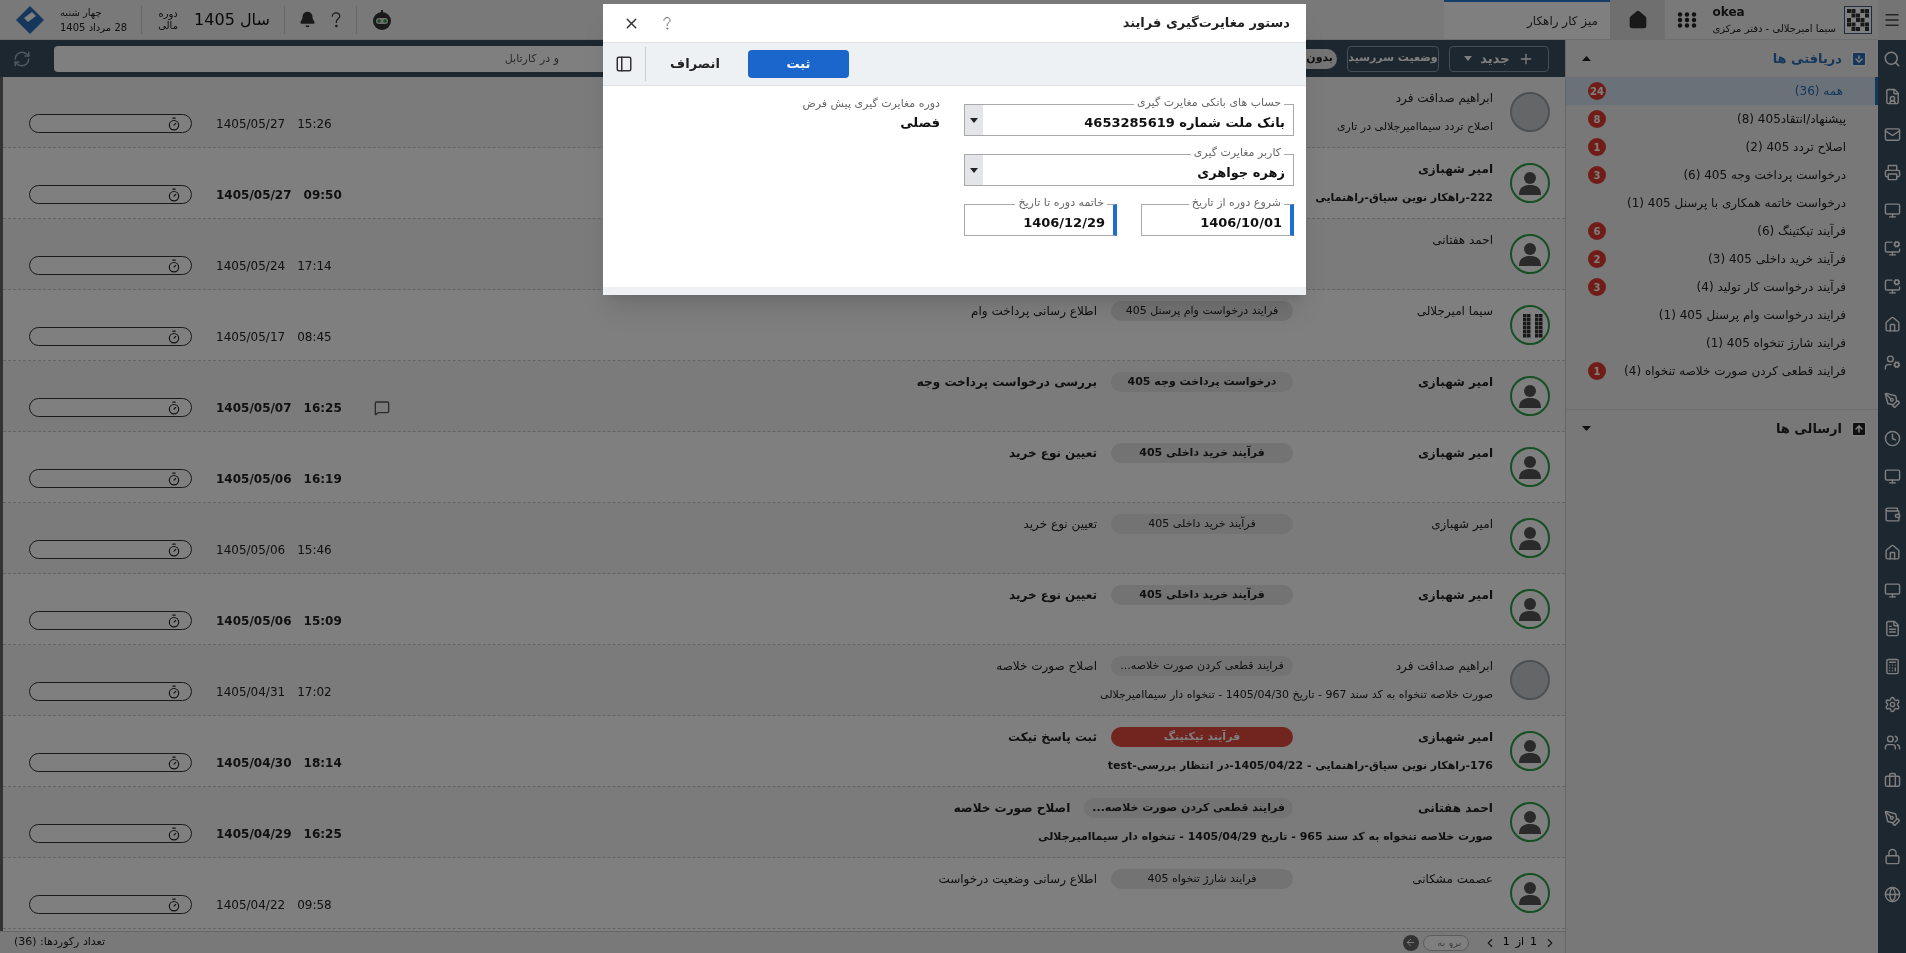 This screenshot has width=1906, height=953. I want to click on sender-name: سیما امیرجلالی, so click(1454, 311).